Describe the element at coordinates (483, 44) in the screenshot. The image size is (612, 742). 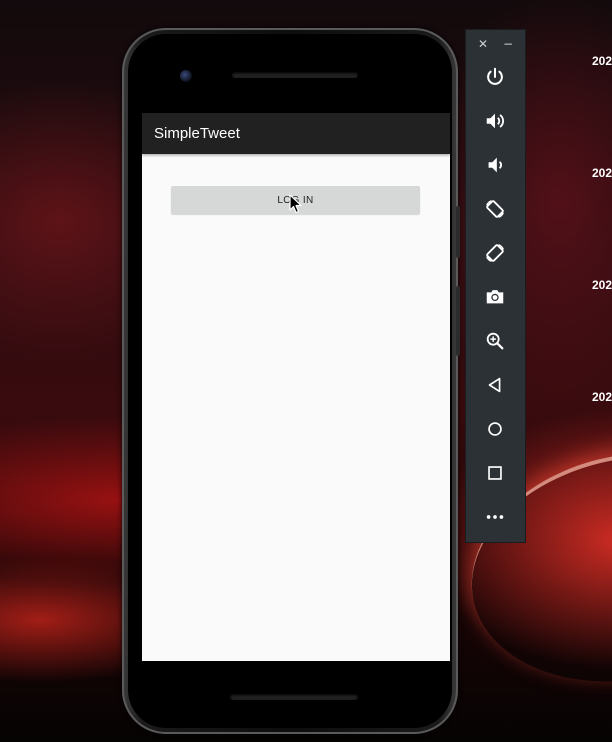
I see `close-icon: ✕` at that location.